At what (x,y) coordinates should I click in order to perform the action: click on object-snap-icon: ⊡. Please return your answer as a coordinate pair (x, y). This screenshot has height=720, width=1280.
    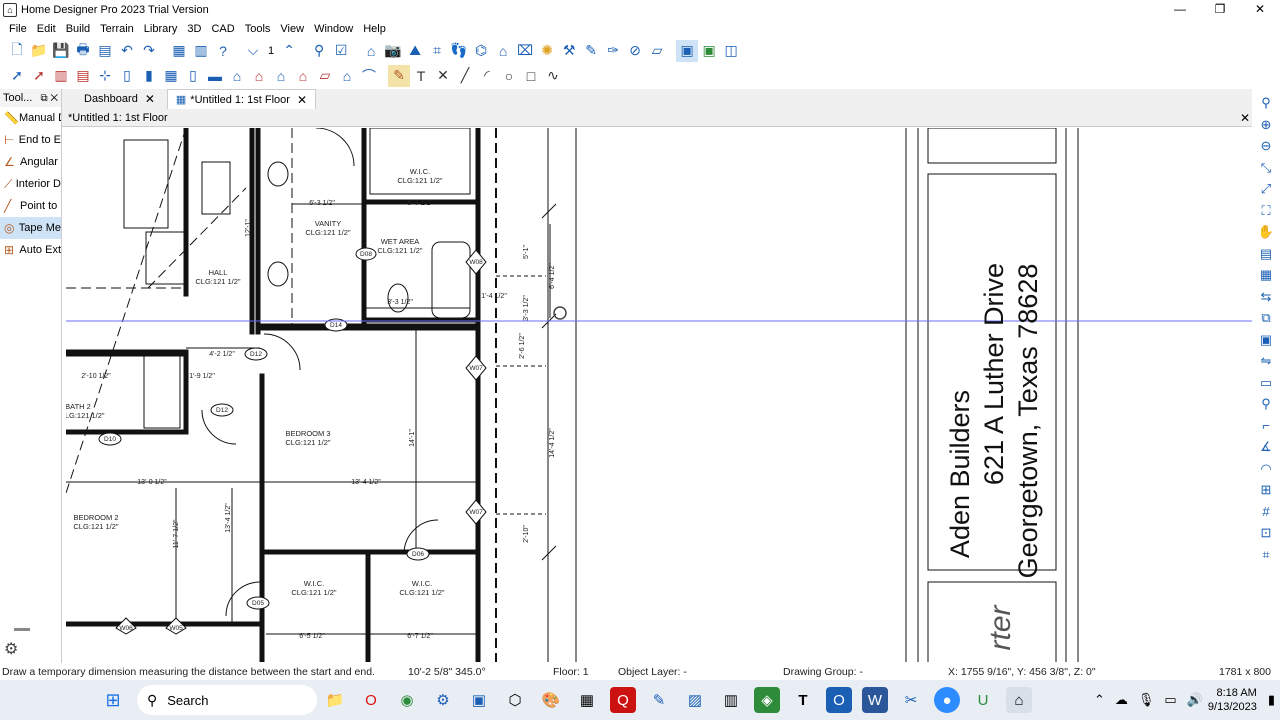
    Looking at the image, I should click on (1266, 533).